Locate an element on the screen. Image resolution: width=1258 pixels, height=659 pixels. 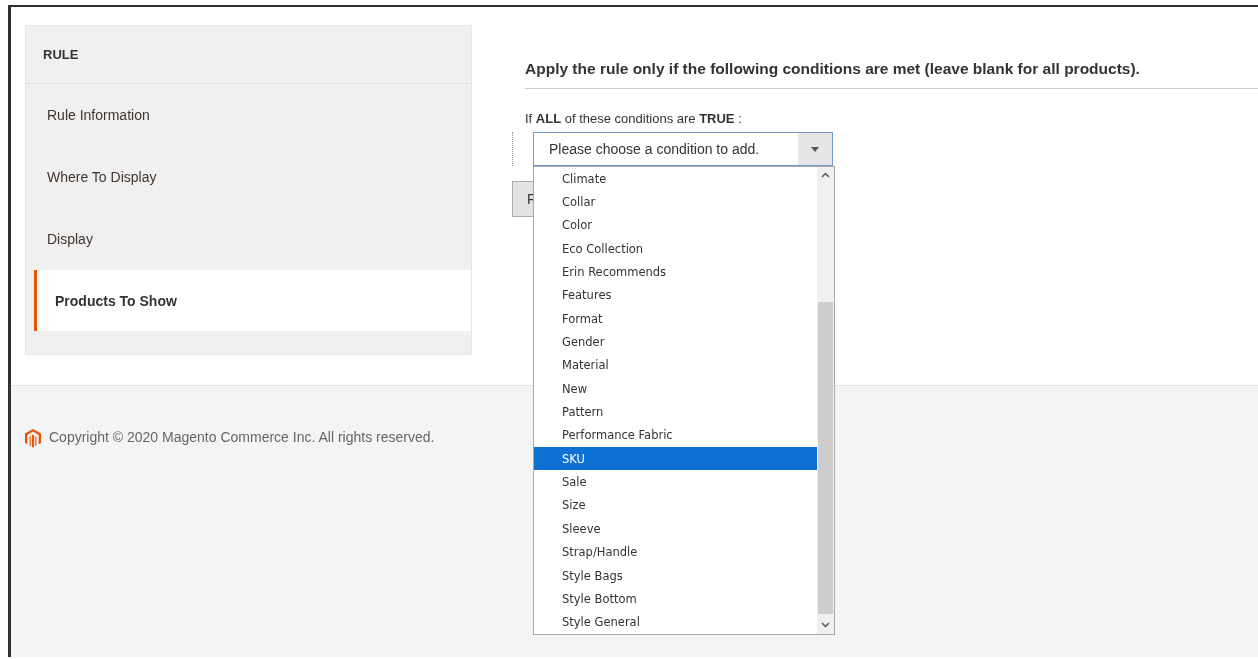
condition-select: Please choose a condition to add. is located at coordinates (683, 149).